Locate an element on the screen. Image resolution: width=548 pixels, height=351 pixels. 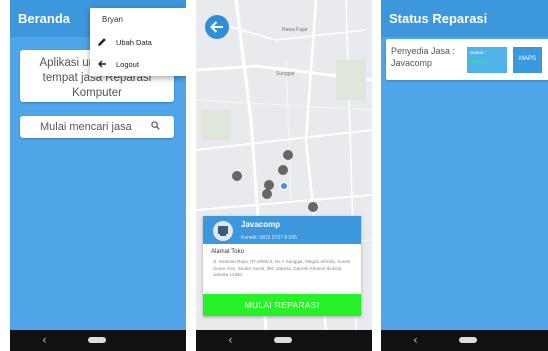
start-search-button: Mulai mencari jasa is located at coordinates (97, 127).